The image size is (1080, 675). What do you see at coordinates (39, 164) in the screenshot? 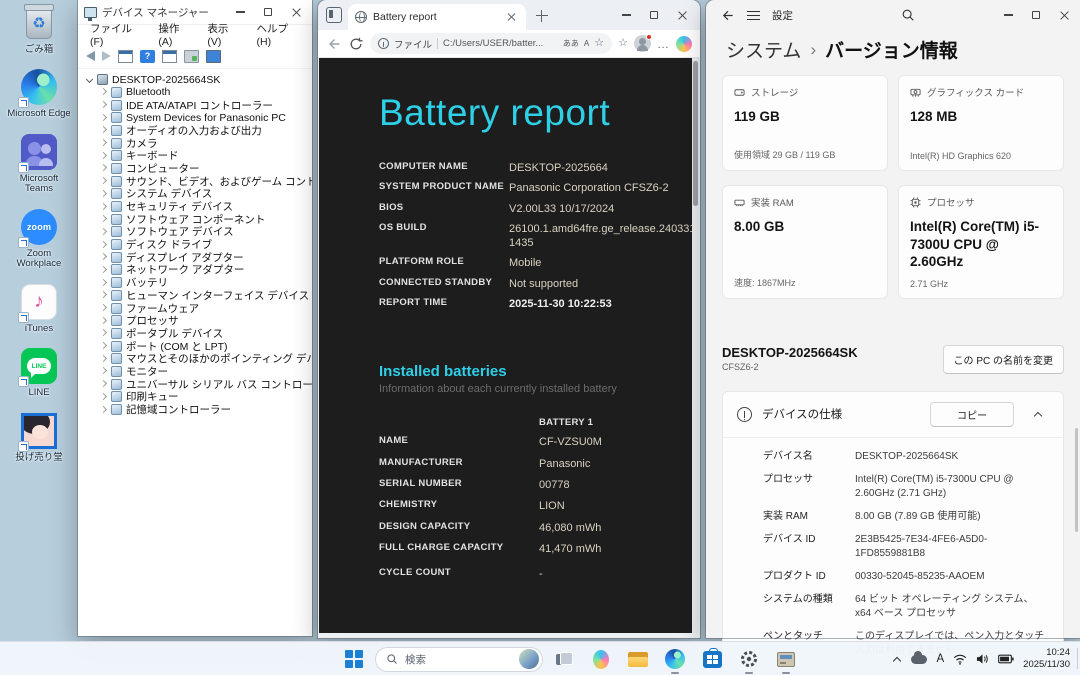
I see `desktop-icon-teams: Microsoft Teams` at bounding box center [39, 164].